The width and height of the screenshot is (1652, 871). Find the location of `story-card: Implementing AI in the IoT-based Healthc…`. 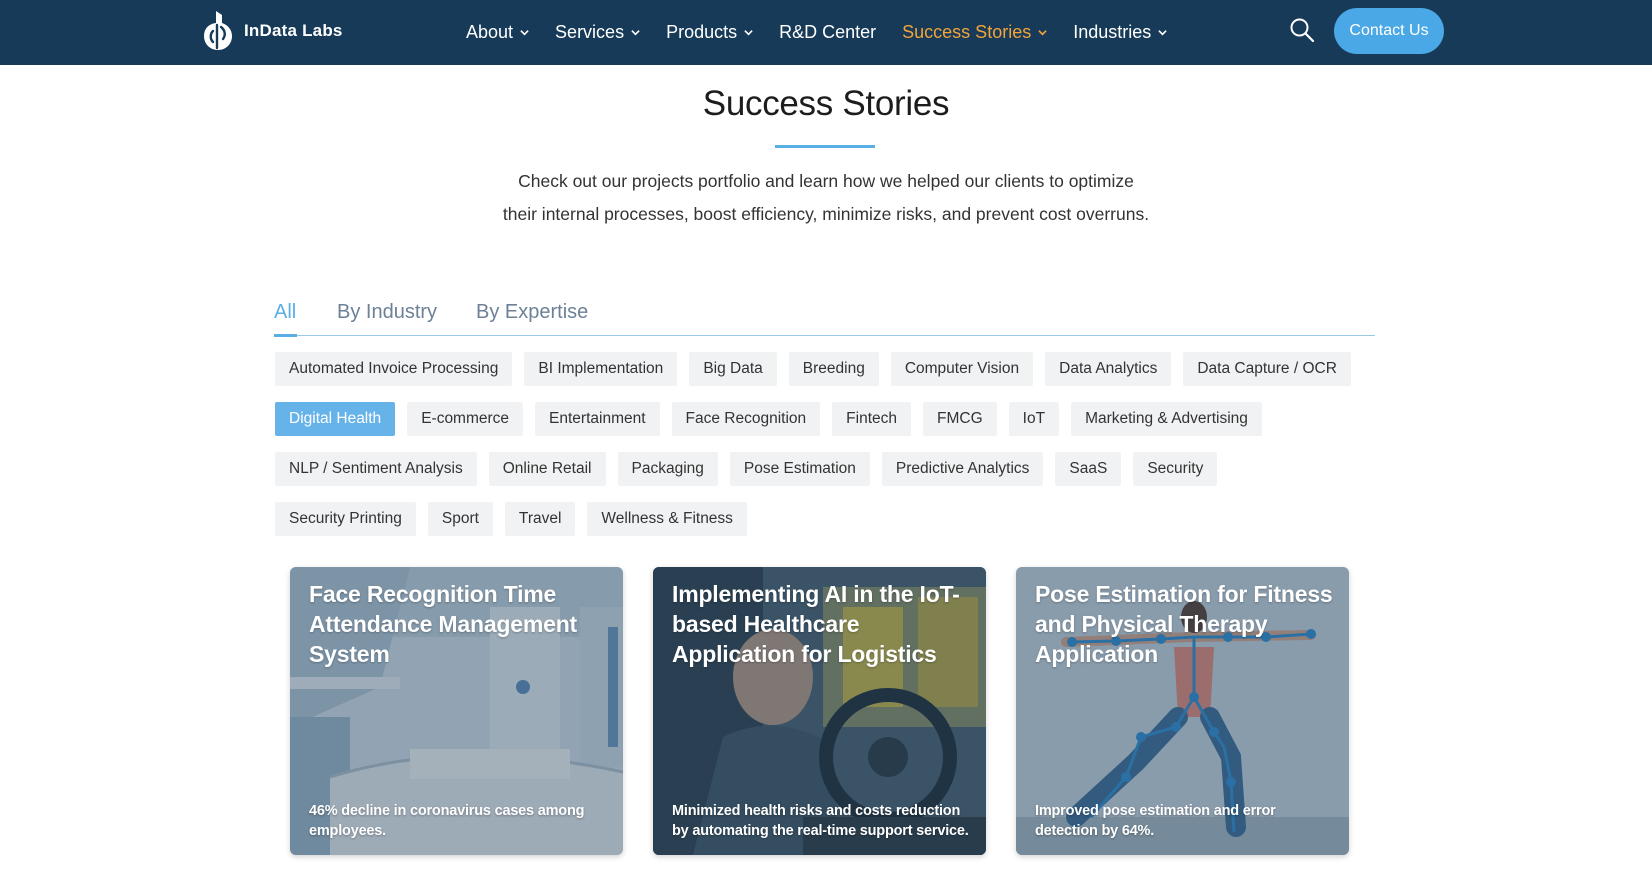

story-card: Implementing AI in the IoT-based Healthc… is located at coordinates (819, 711).